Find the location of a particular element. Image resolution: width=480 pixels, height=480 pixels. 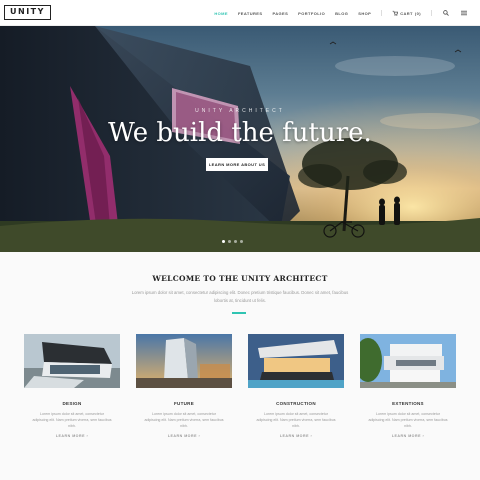

learn-more-about-us-button: LEARN MORE ABOUT US is located at coordinates (237, 164).